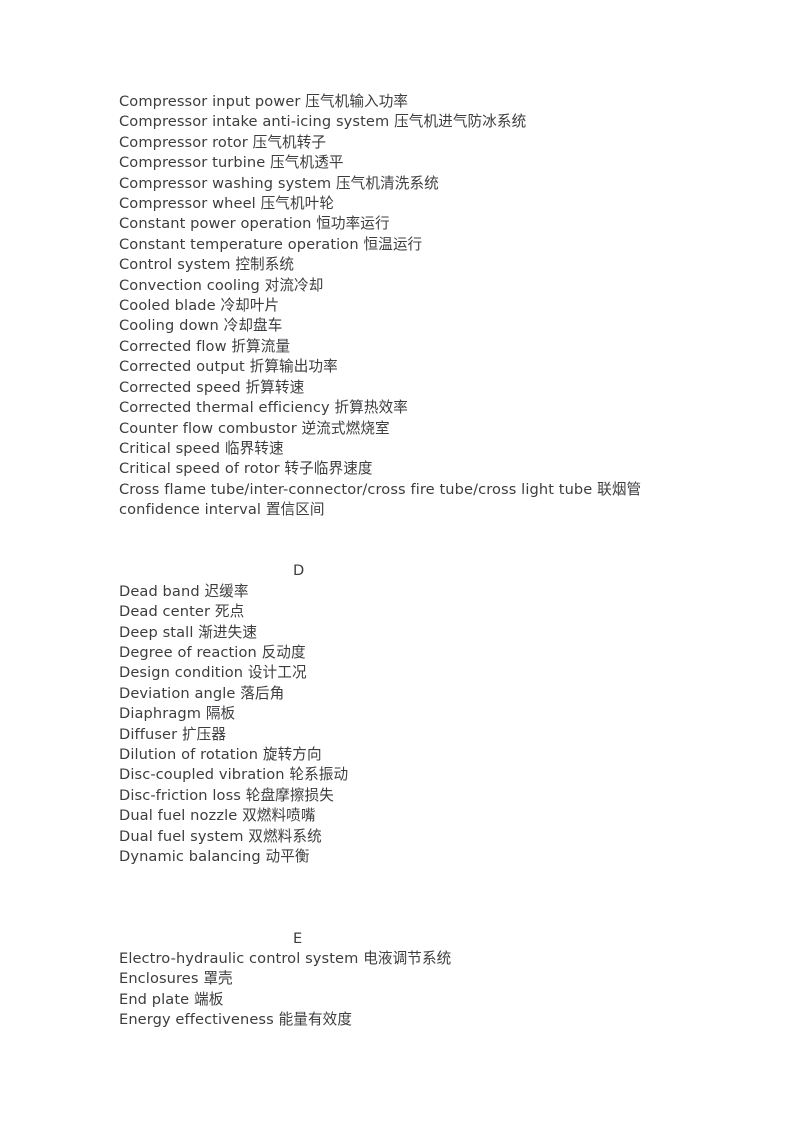  Describe the element at coordinates (250, 306) in the screenshot. I see `entry-term-zh: 冷却叶片` at that location.